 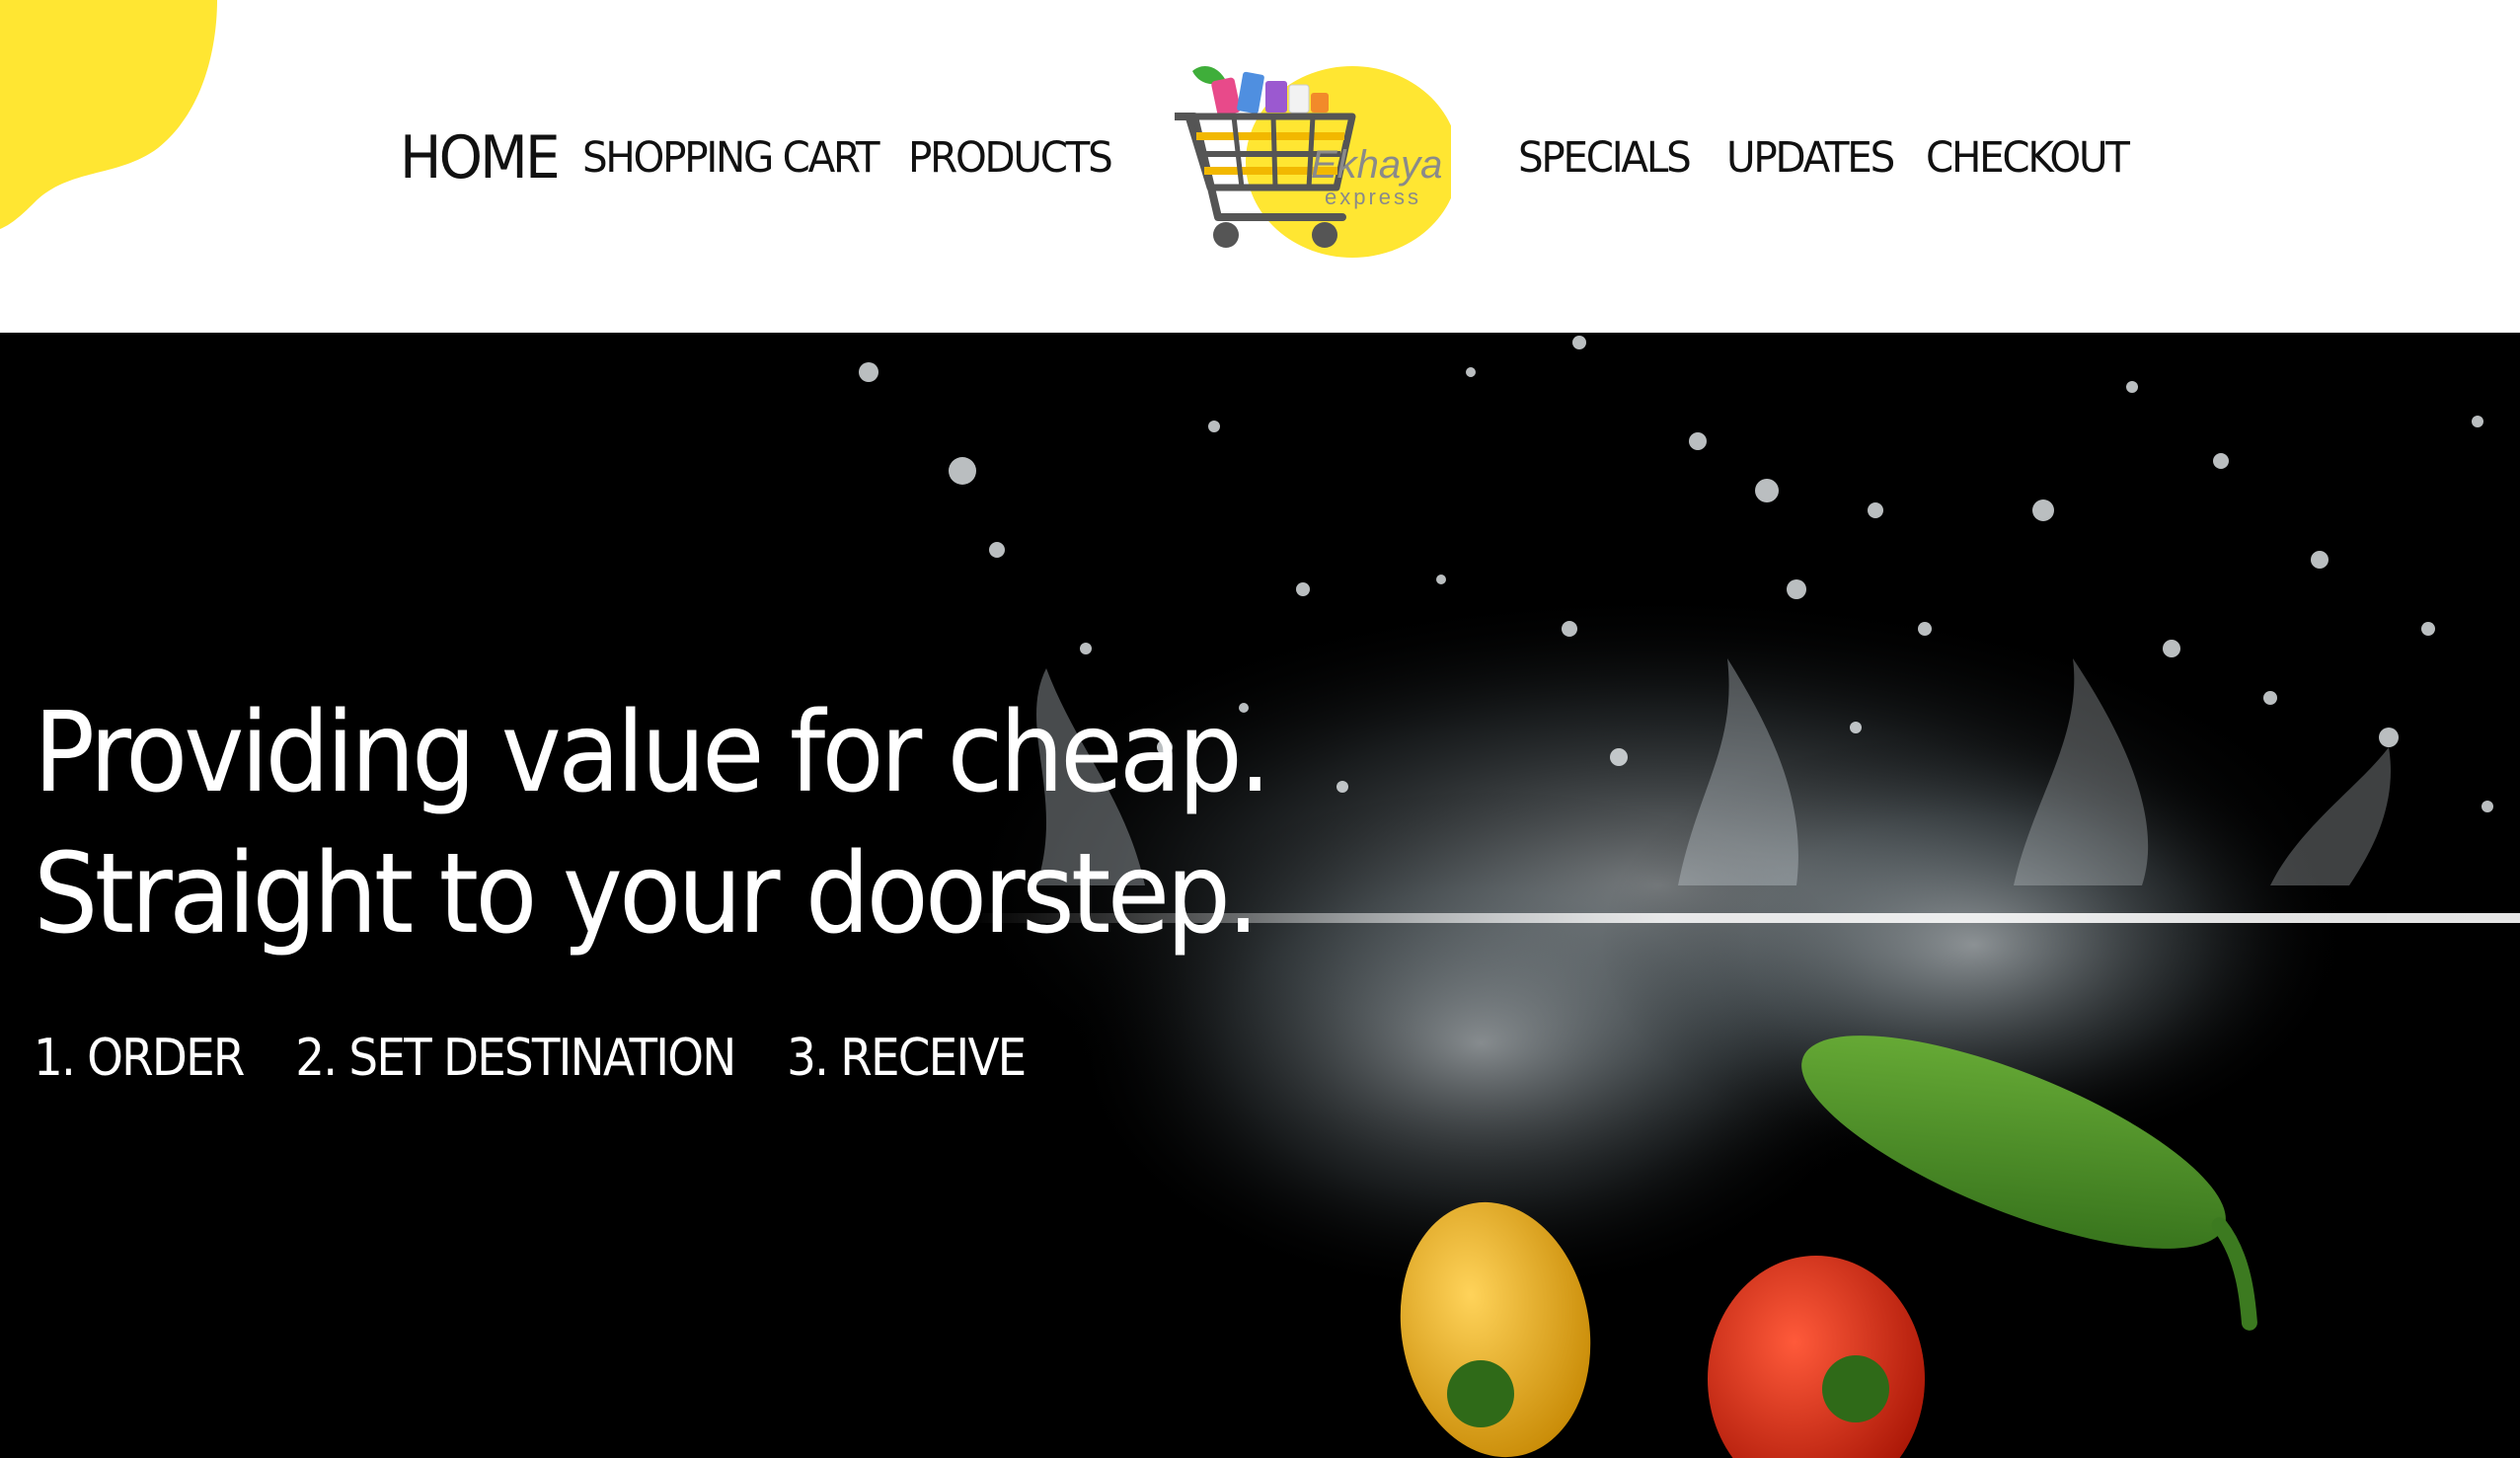 I want to click on hero-headline-line-1: Providing value for cheap., so click(x=652, y=753).